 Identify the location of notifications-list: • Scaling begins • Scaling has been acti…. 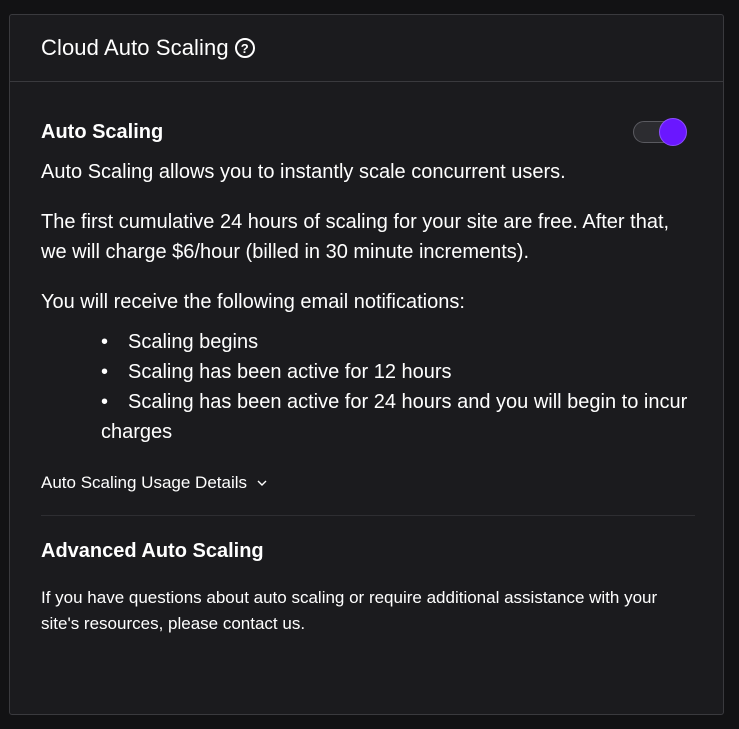
(367, 387).